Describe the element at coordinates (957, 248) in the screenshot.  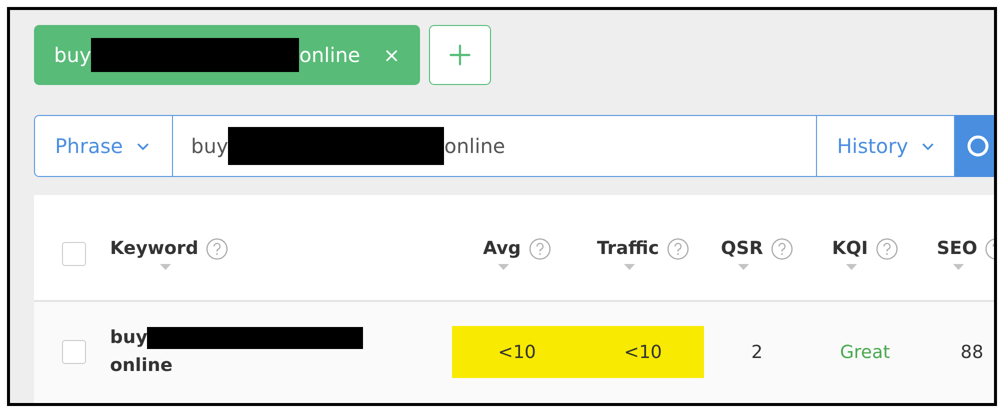
I see `column-header: SEO` at that location.